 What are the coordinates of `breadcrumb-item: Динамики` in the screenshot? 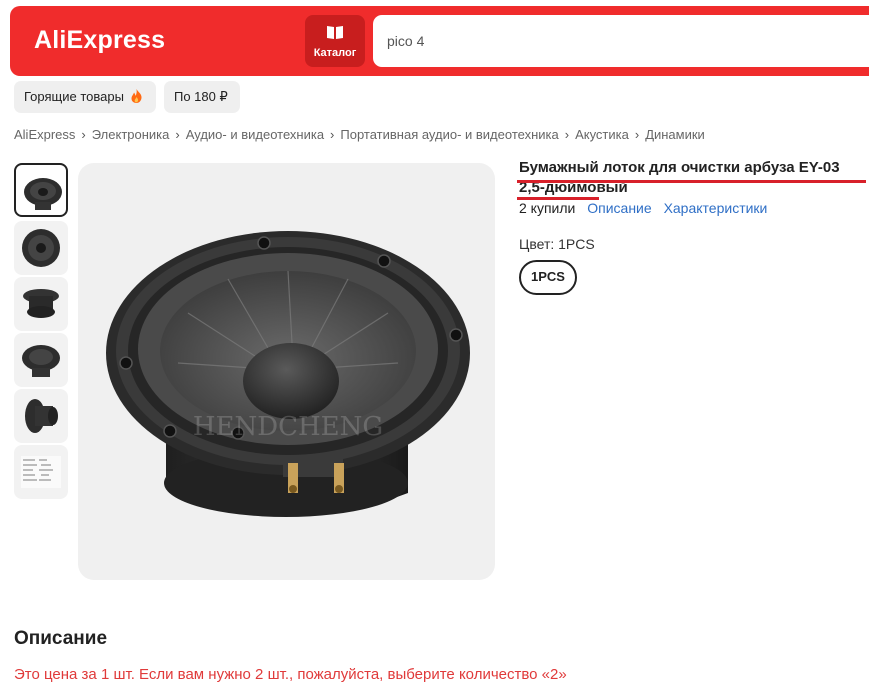 It's located at (675, 134).